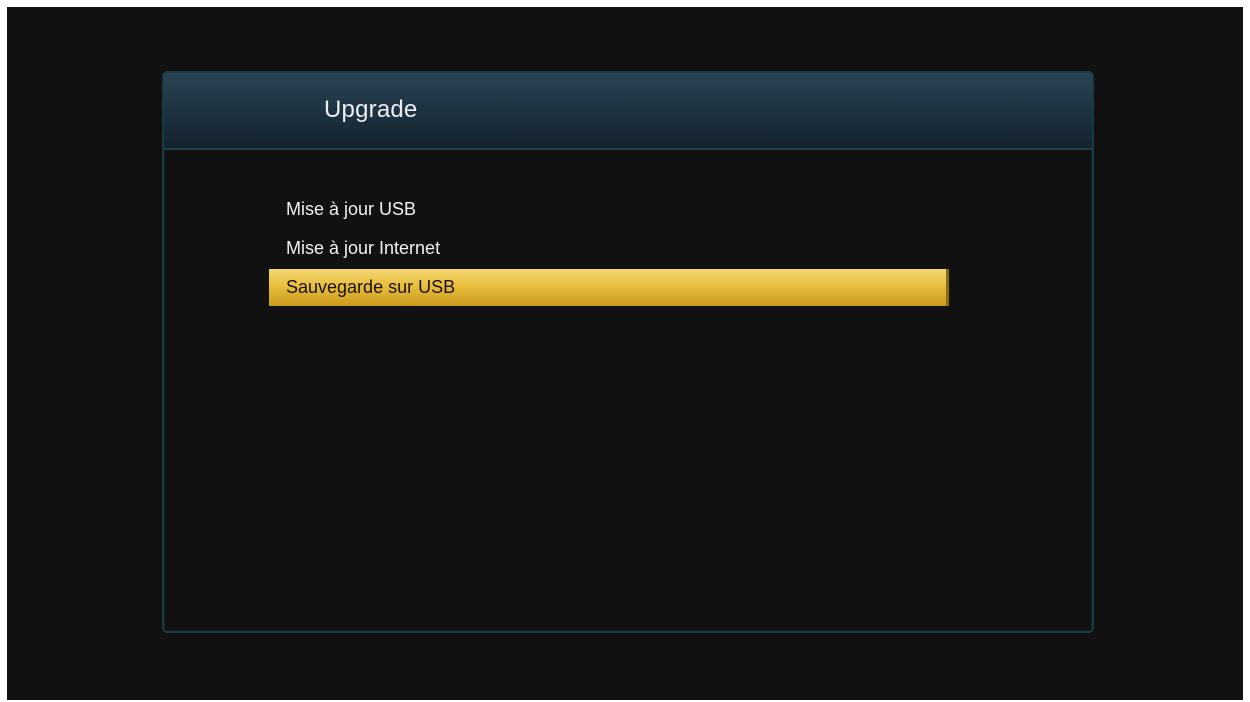 This screenshot has height=702, width=1250. Describe the element at coordinates (371, 109) in the screenshot. I see `dialog-title: Upgrade` at that location.